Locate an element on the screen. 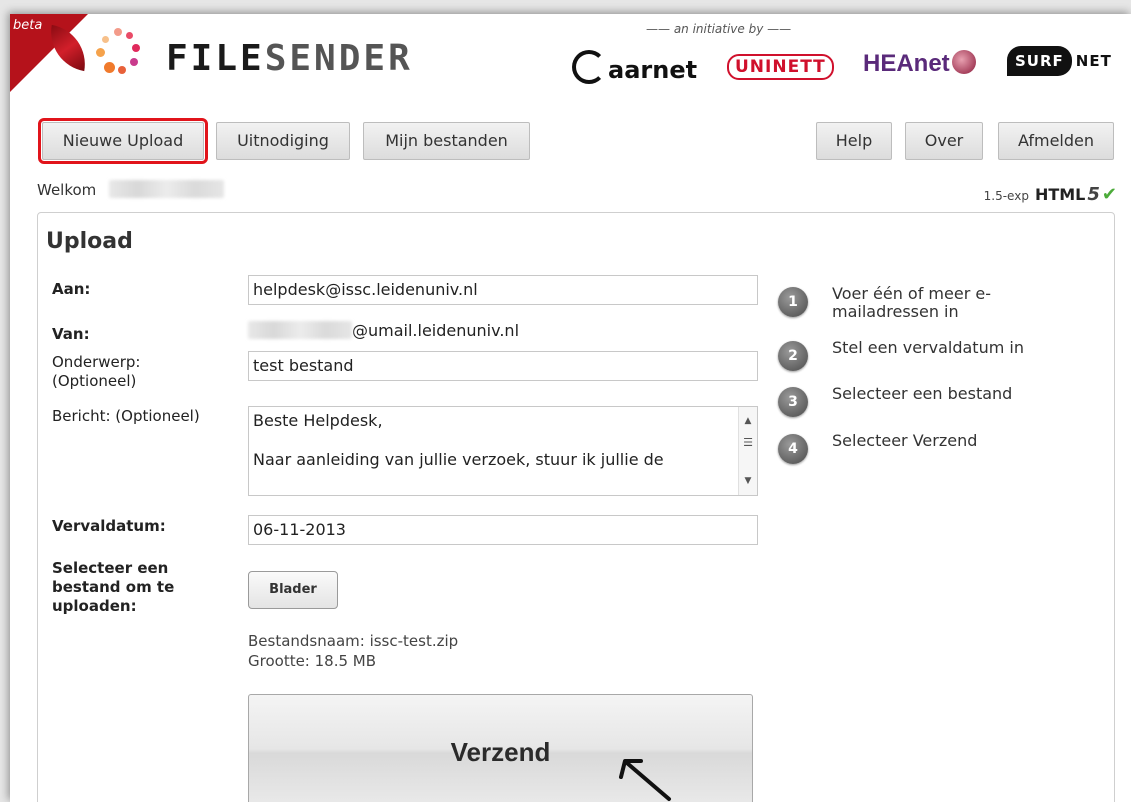  expiry-label: Vervaldatum: is located at coordinates (109, 526).